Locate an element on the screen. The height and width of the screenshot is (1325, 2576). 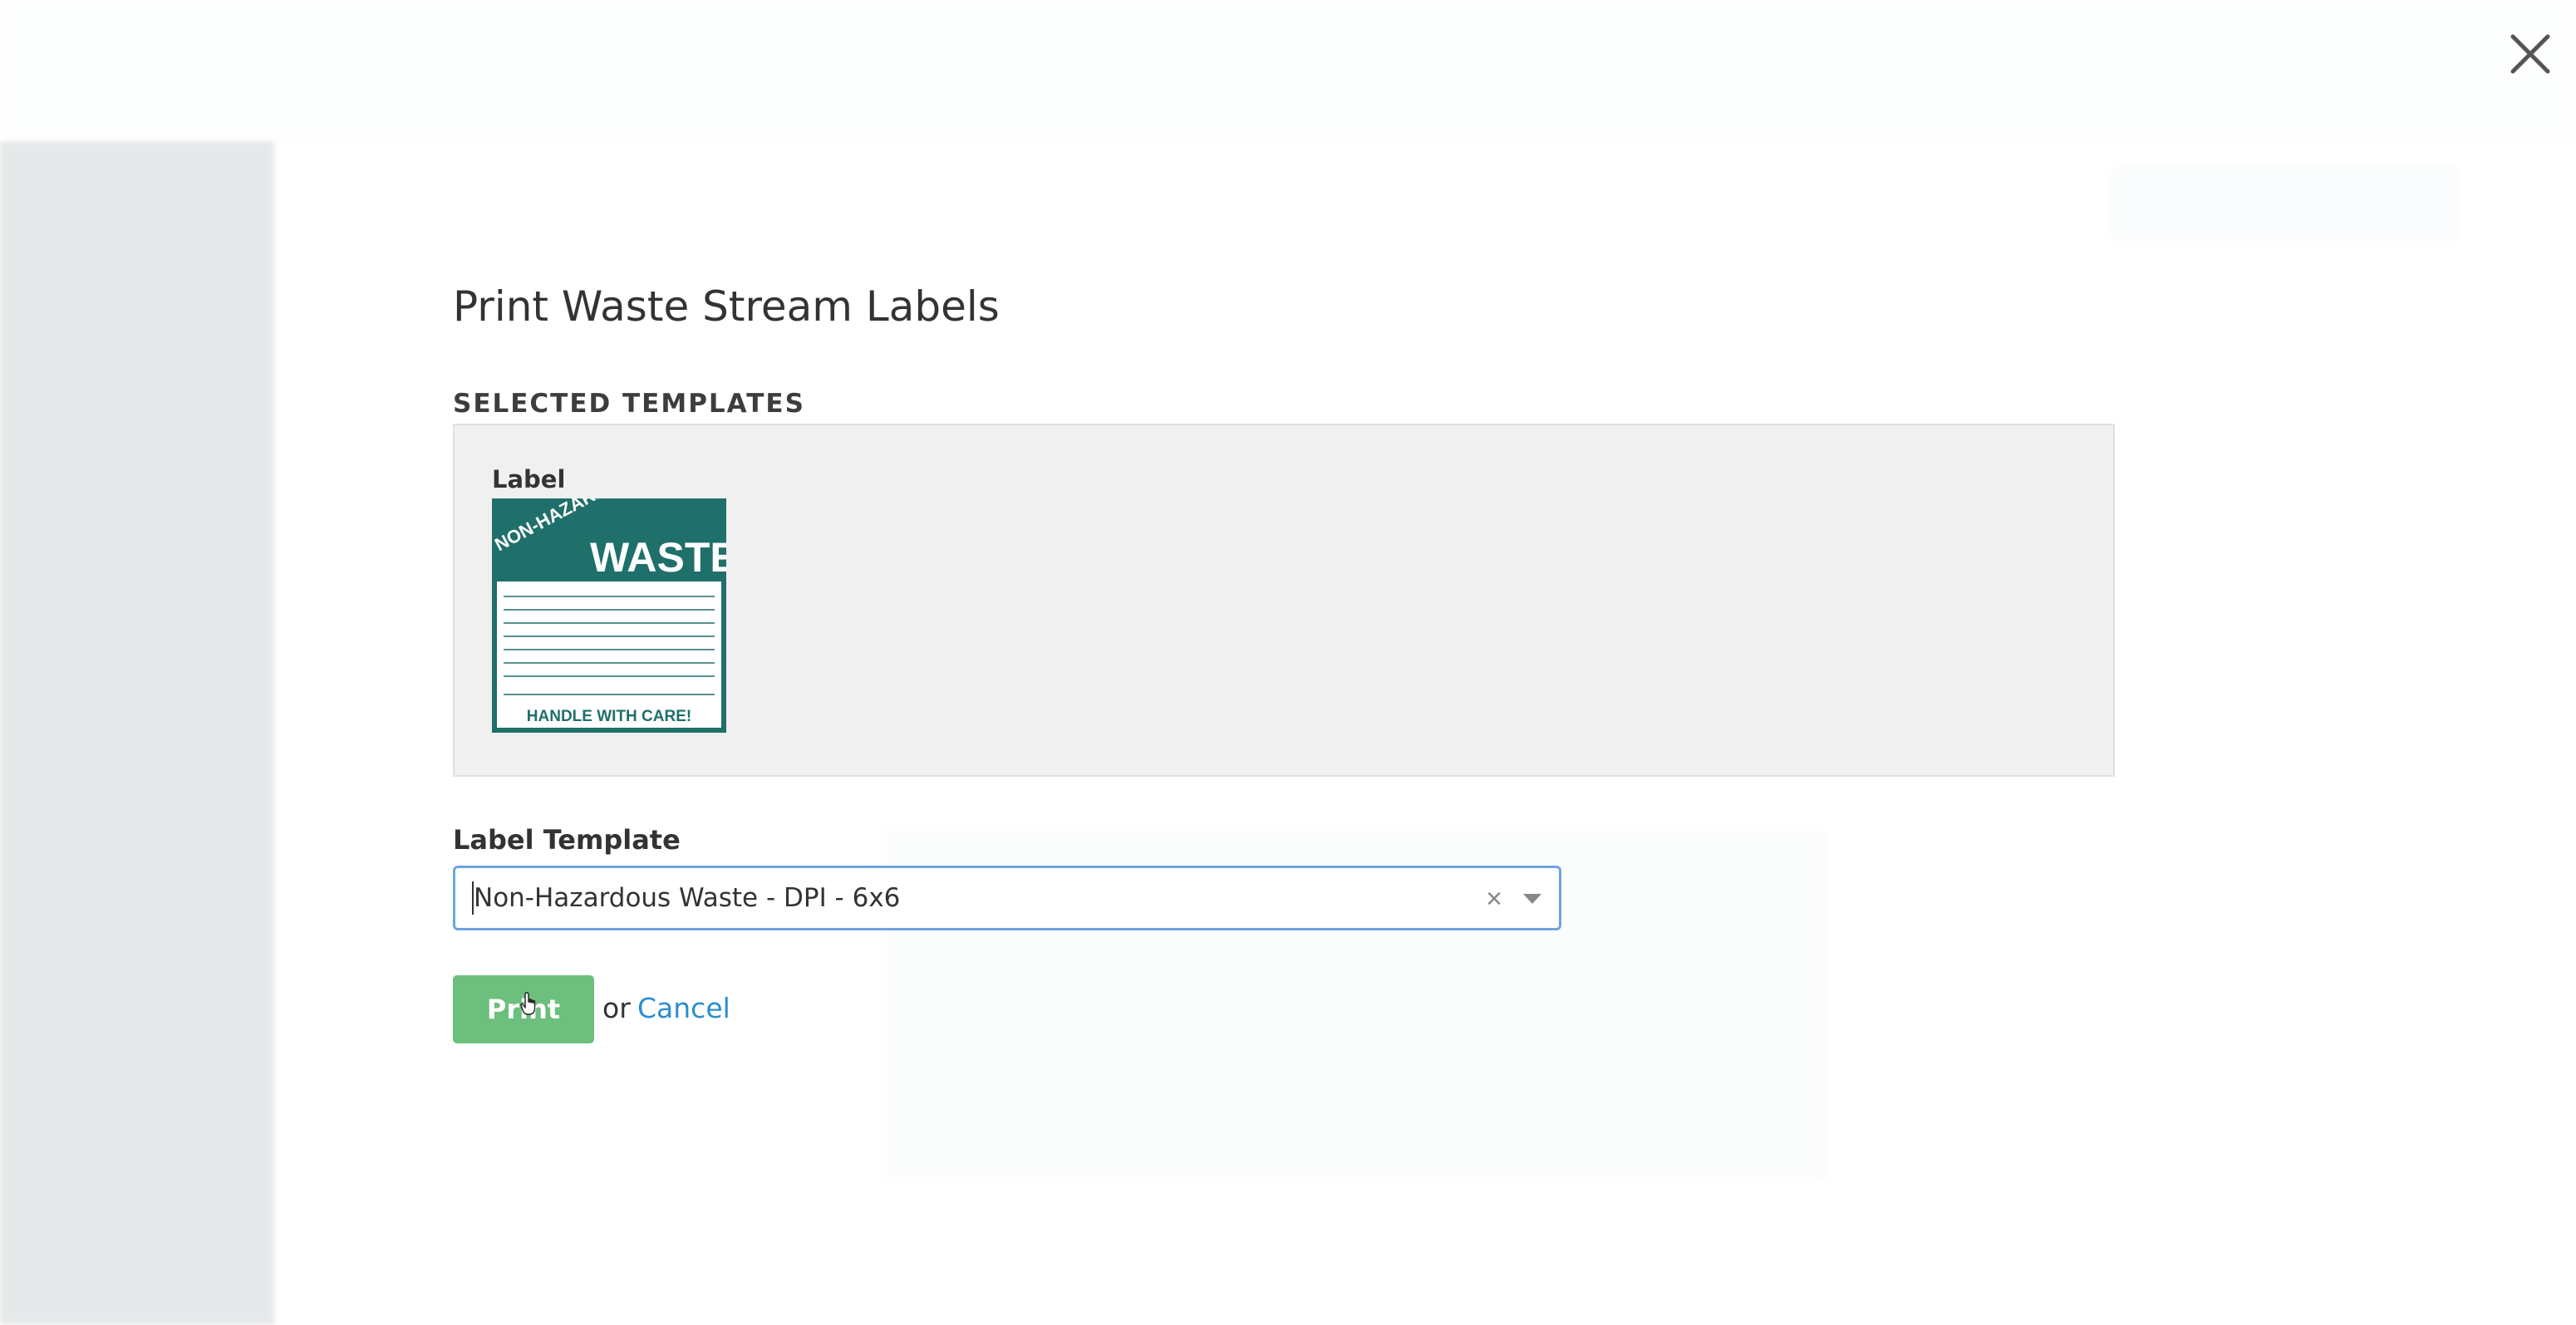
template-card-label: Label is located at coordinates (529, 479).